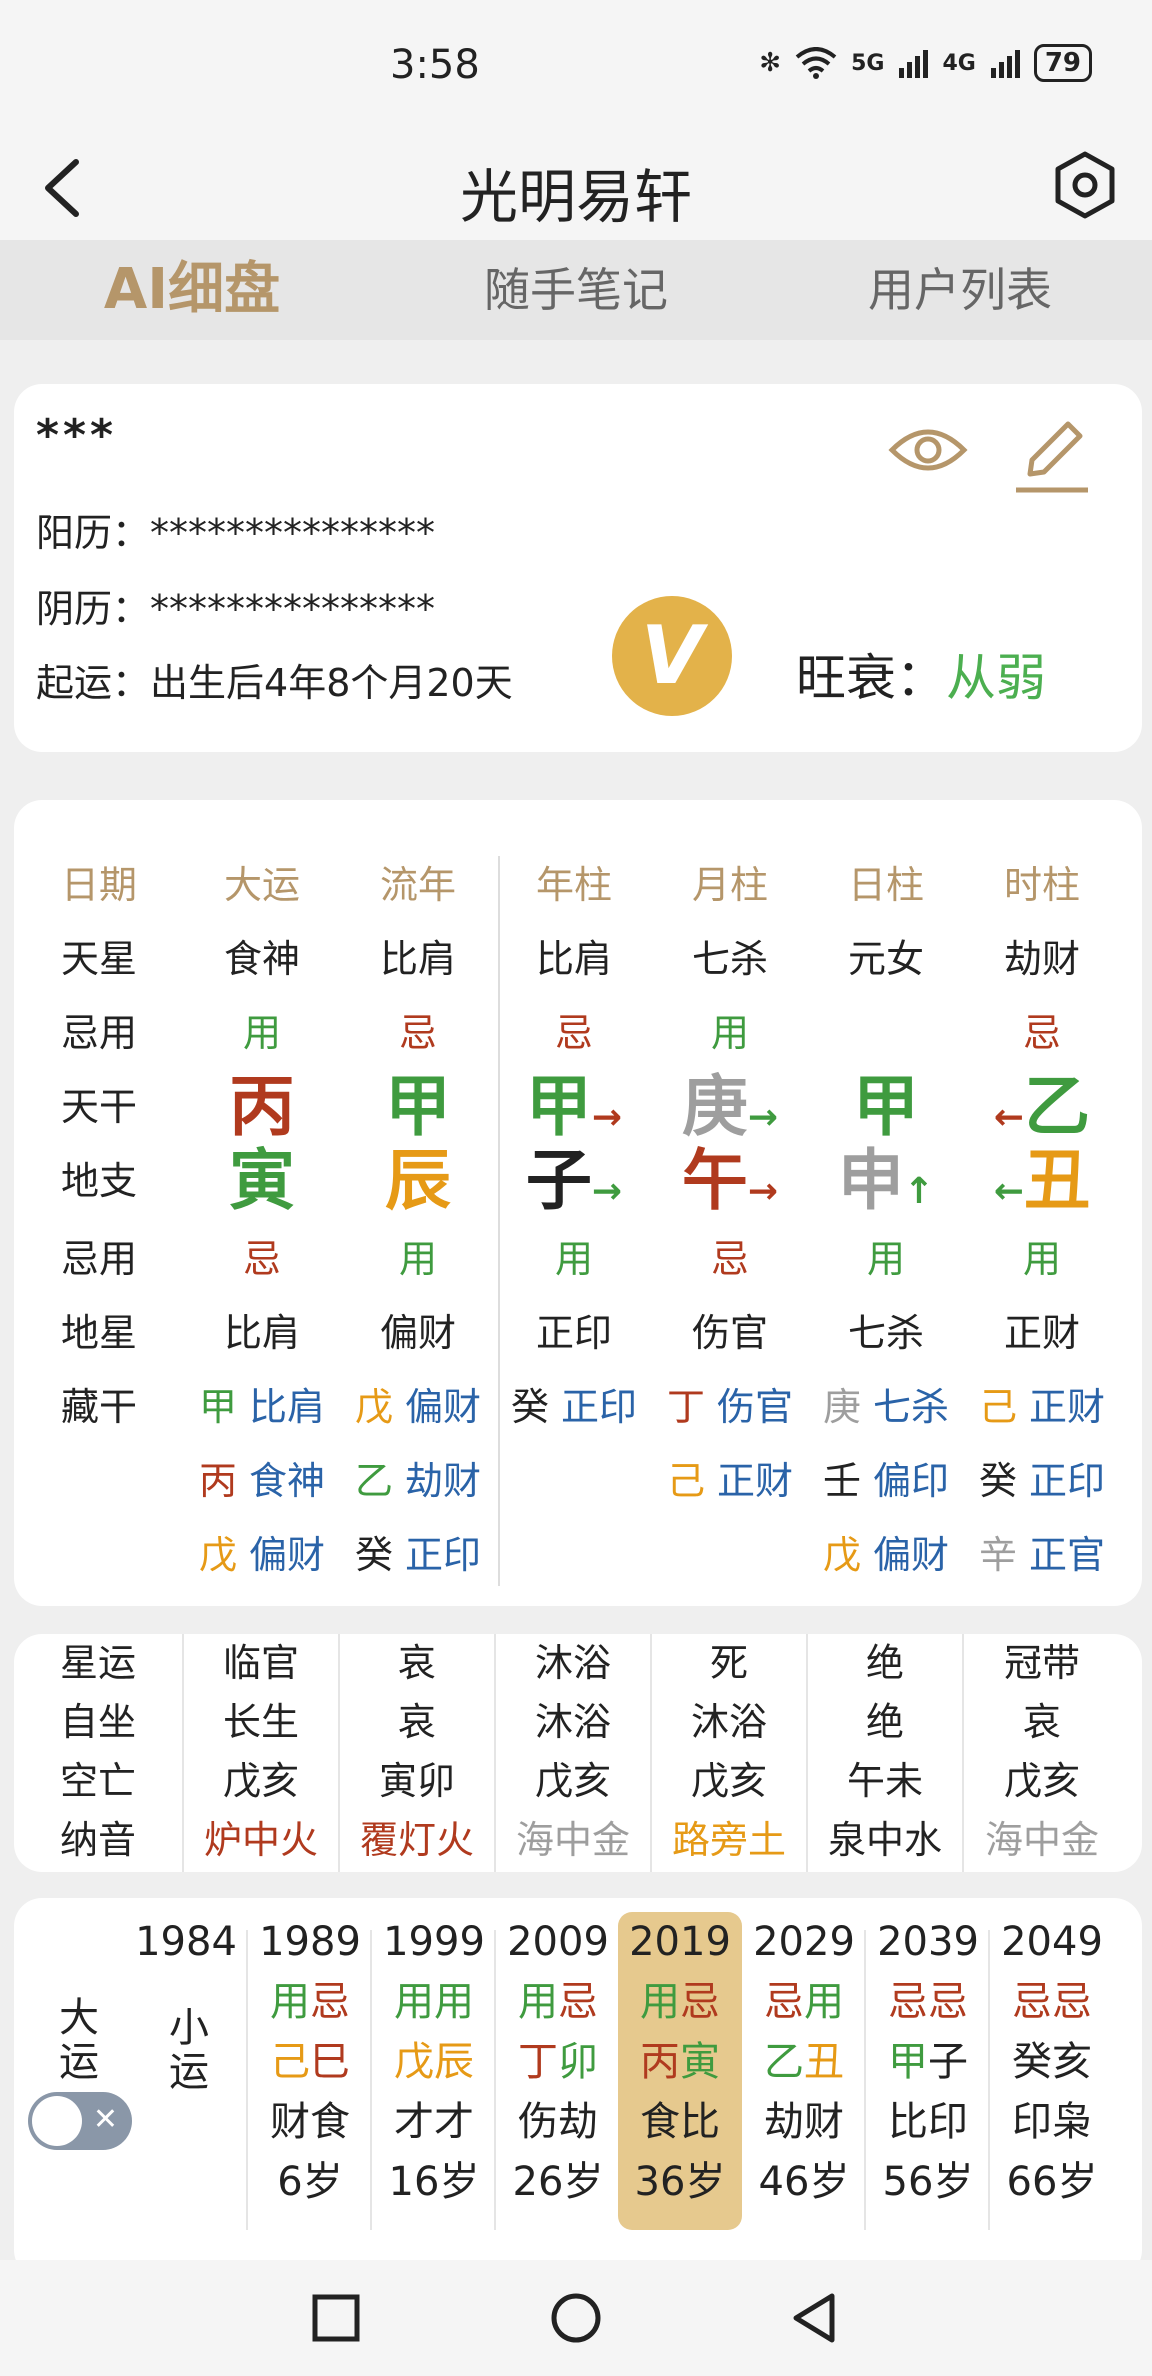  What do you see at coordinates (189, 2050) in the screenshot?
I see `xiaoyun-label: 小运` at bounding box center [189, 2050].